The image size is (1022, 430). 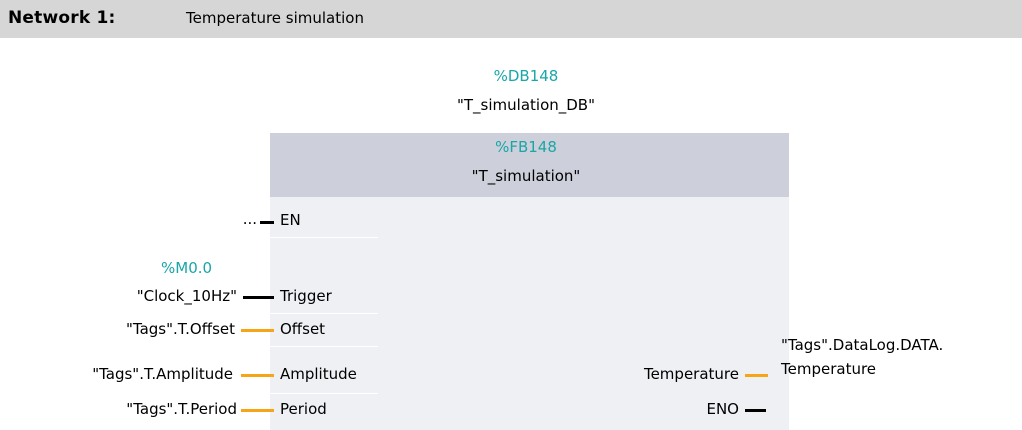 What do you see at coordinates (303, 329) in the screenshot?
I see `pin-offset: Offset` at bounding box center [303, 329].